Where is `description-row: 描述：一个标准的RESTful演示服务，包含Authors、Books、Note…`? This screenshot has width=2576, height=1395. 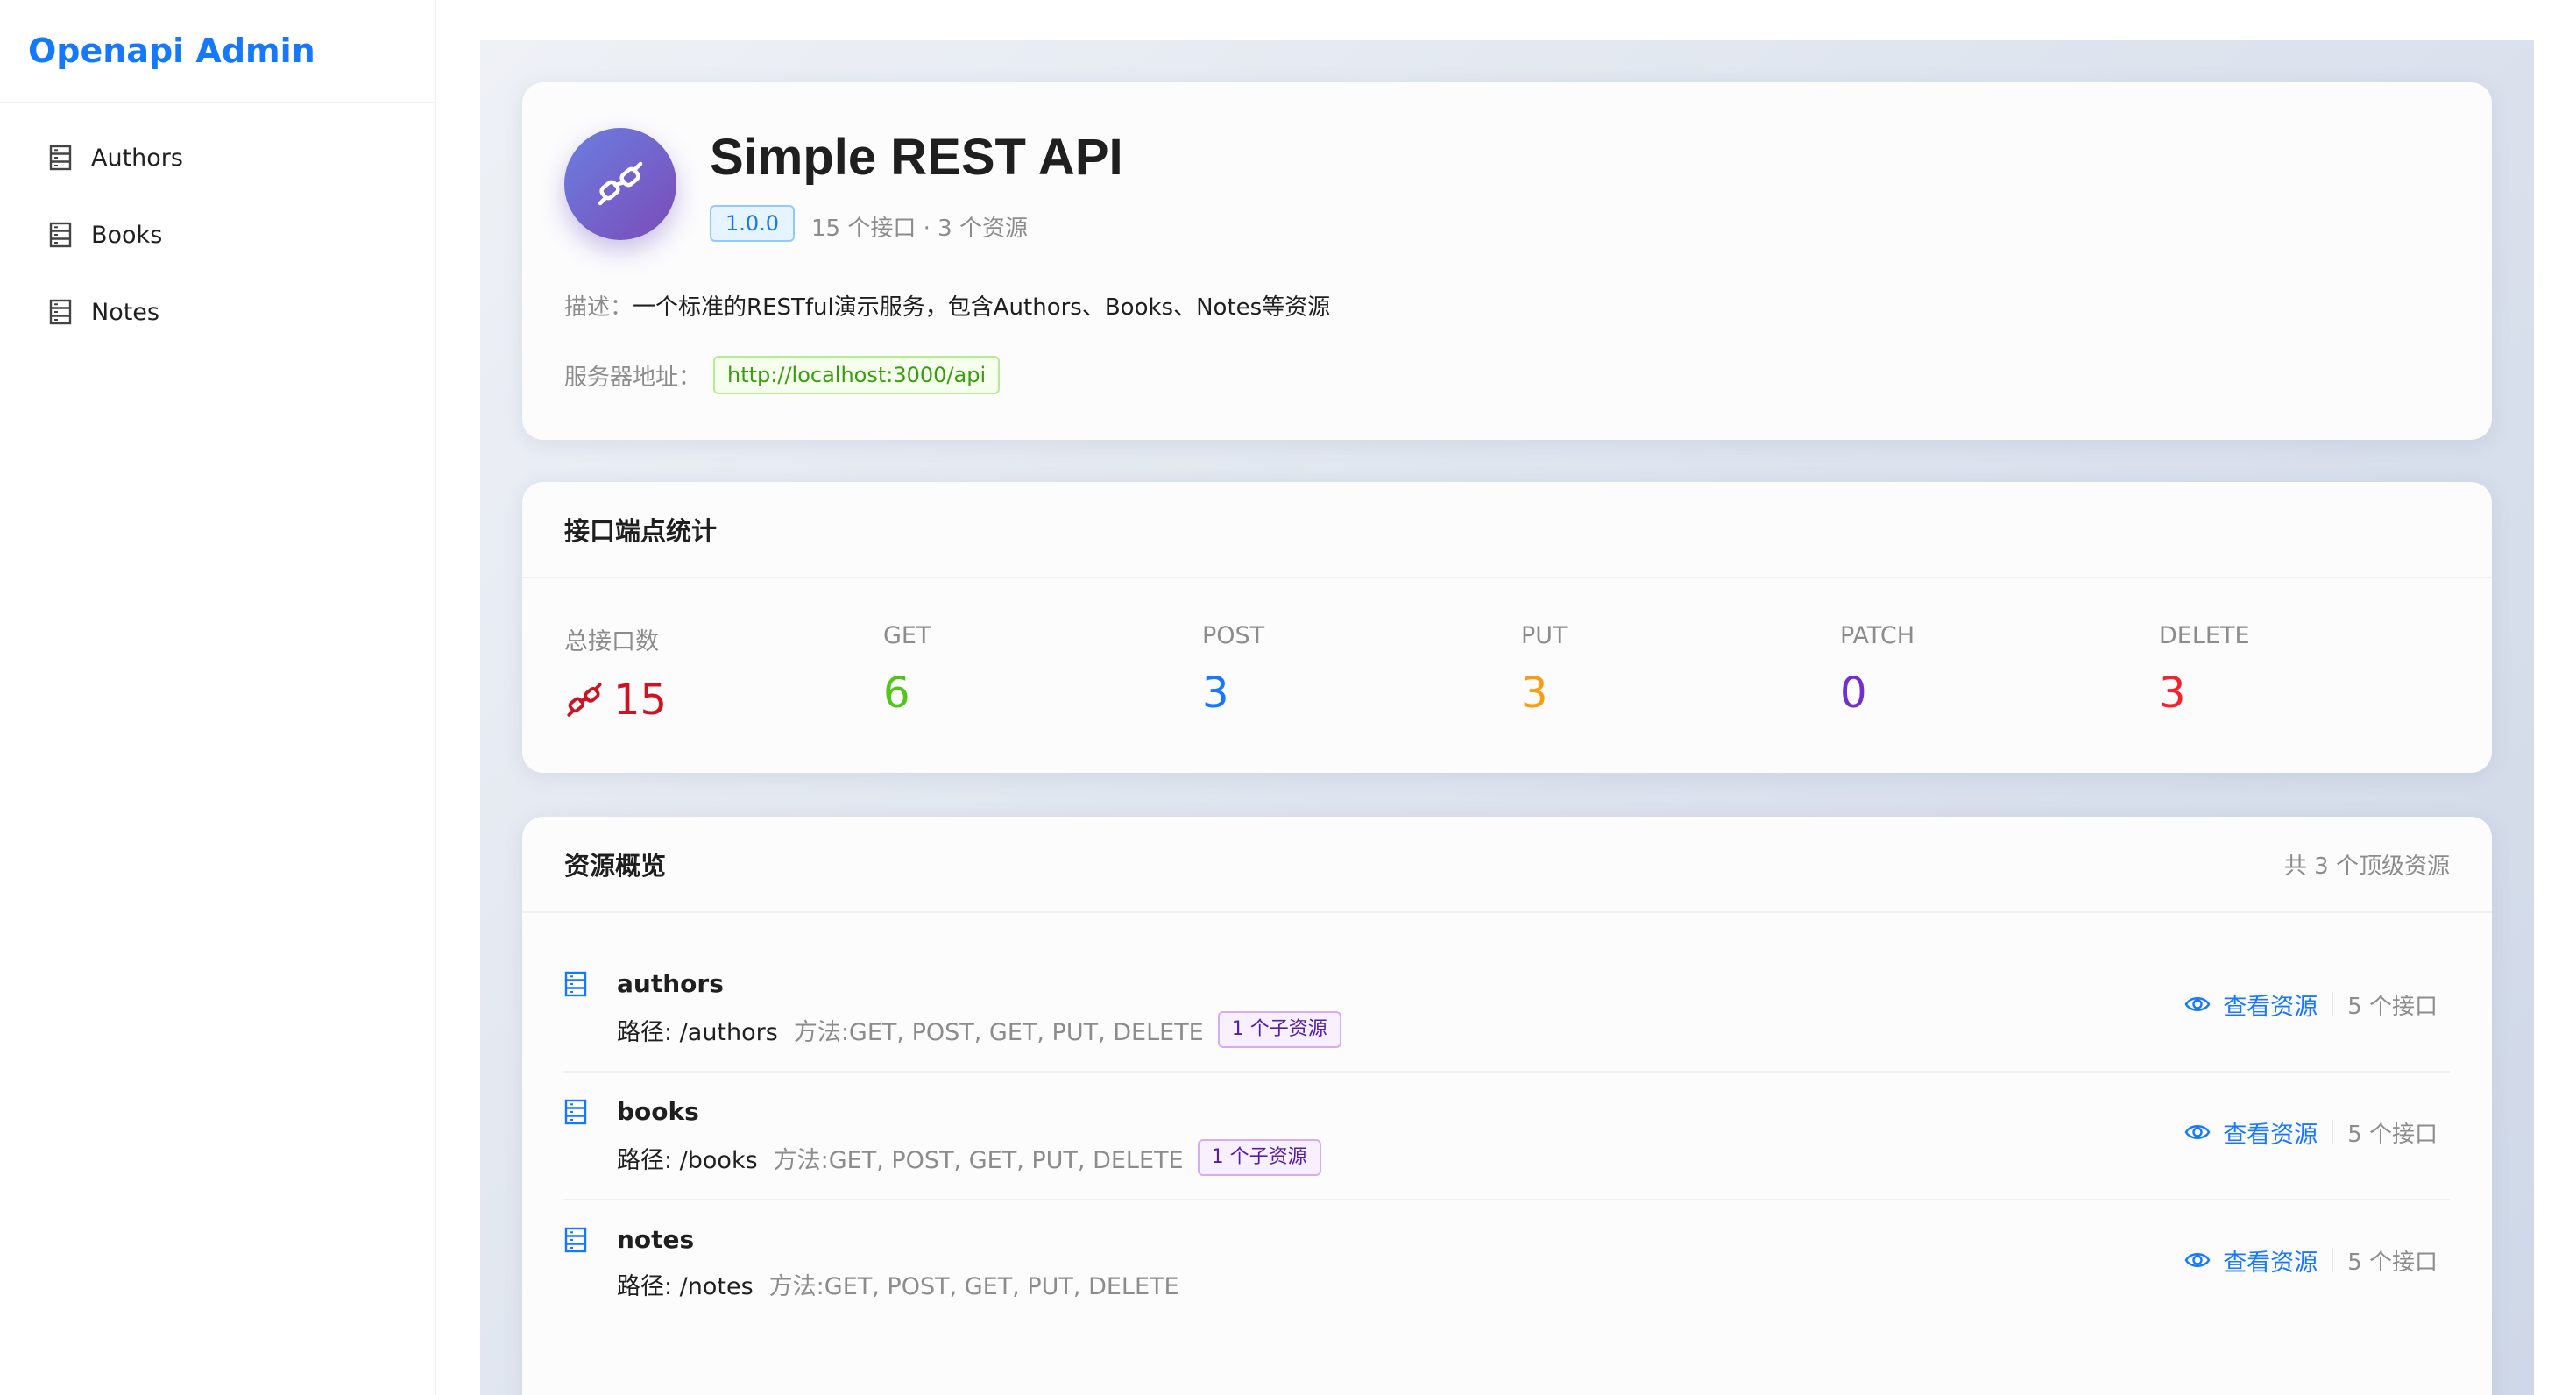
description-row: 描述：一个标准的RESTful演示服务，包含Authors、Books、Note… is located at coordinates (947, 305).